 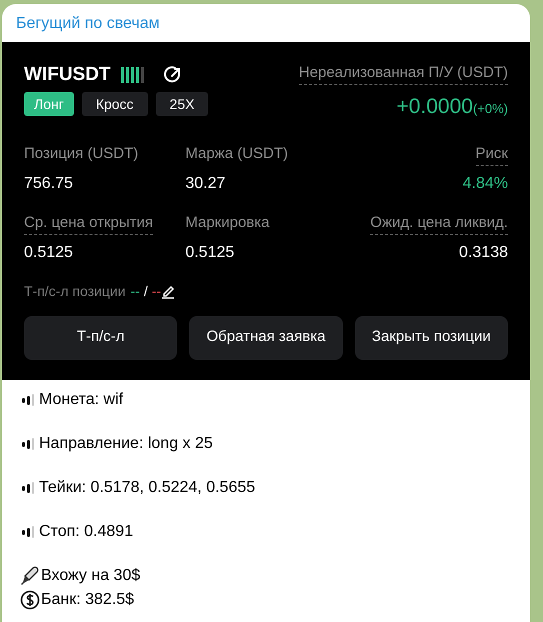 I want to click on message-line: Банк: 382.5$, so click(x=87, y=600).